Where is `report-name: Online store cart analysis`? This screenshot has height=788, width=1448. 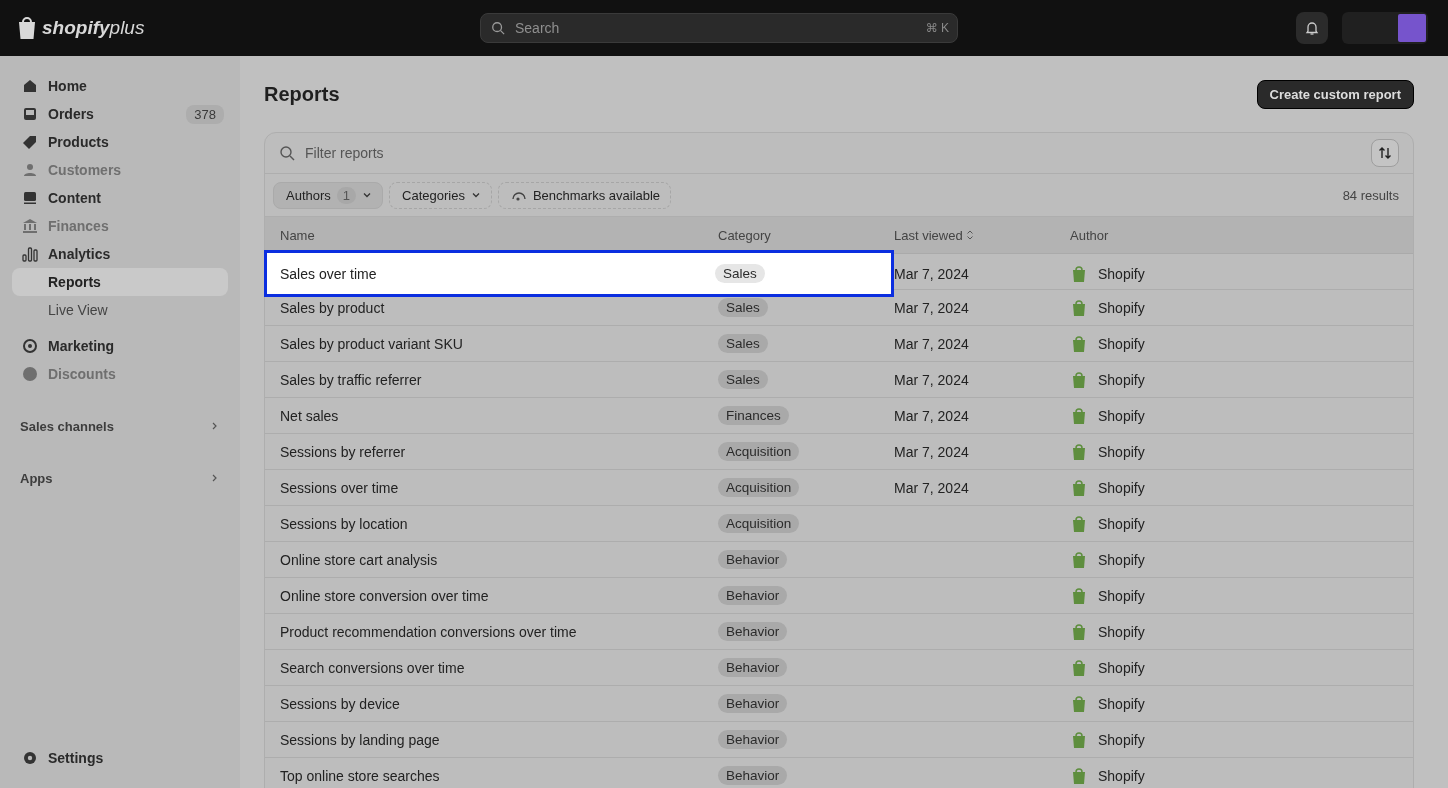
report-name: Online store cart analysis is located at coordinates (499, 559).